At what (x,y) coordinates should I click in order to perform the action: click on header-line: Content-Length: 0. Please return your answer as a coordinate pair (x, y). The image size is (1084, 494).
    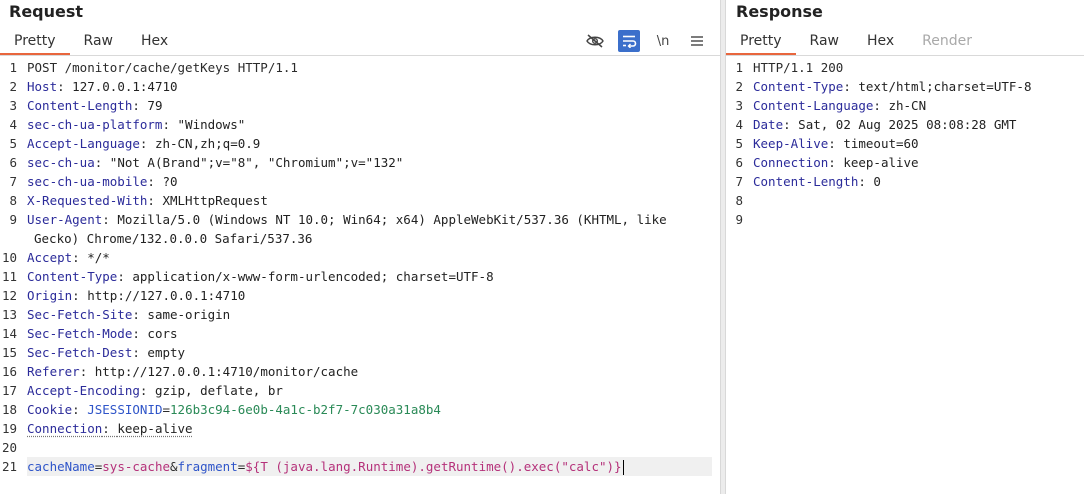
    Looking at the image, I should click on (817, 181).